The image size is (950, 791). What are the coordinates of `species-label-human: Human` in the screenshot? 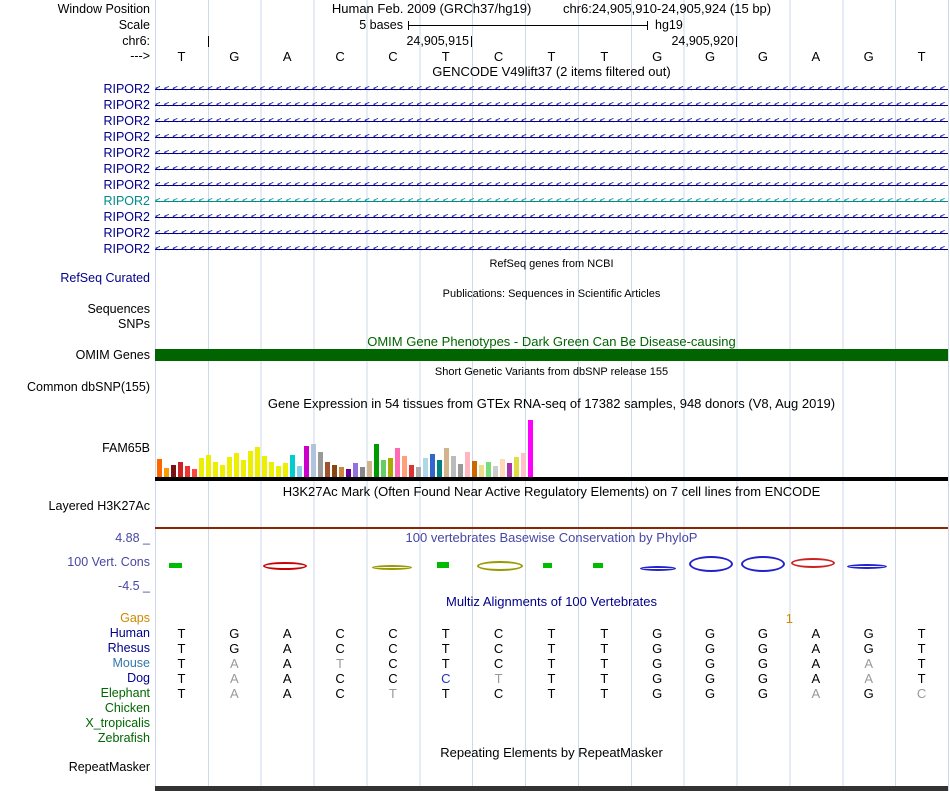 It's located at (75, 633).